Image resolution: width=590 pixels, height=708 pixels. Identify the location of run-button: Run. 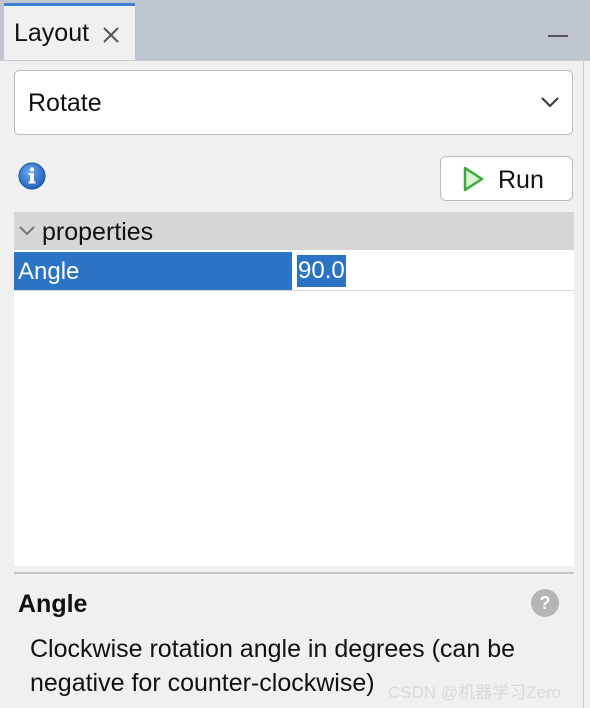
(506, 178).